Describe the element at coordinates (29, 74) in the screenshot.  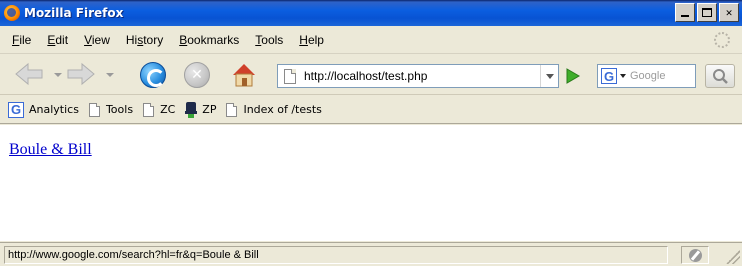
I see `back-button` at that location.